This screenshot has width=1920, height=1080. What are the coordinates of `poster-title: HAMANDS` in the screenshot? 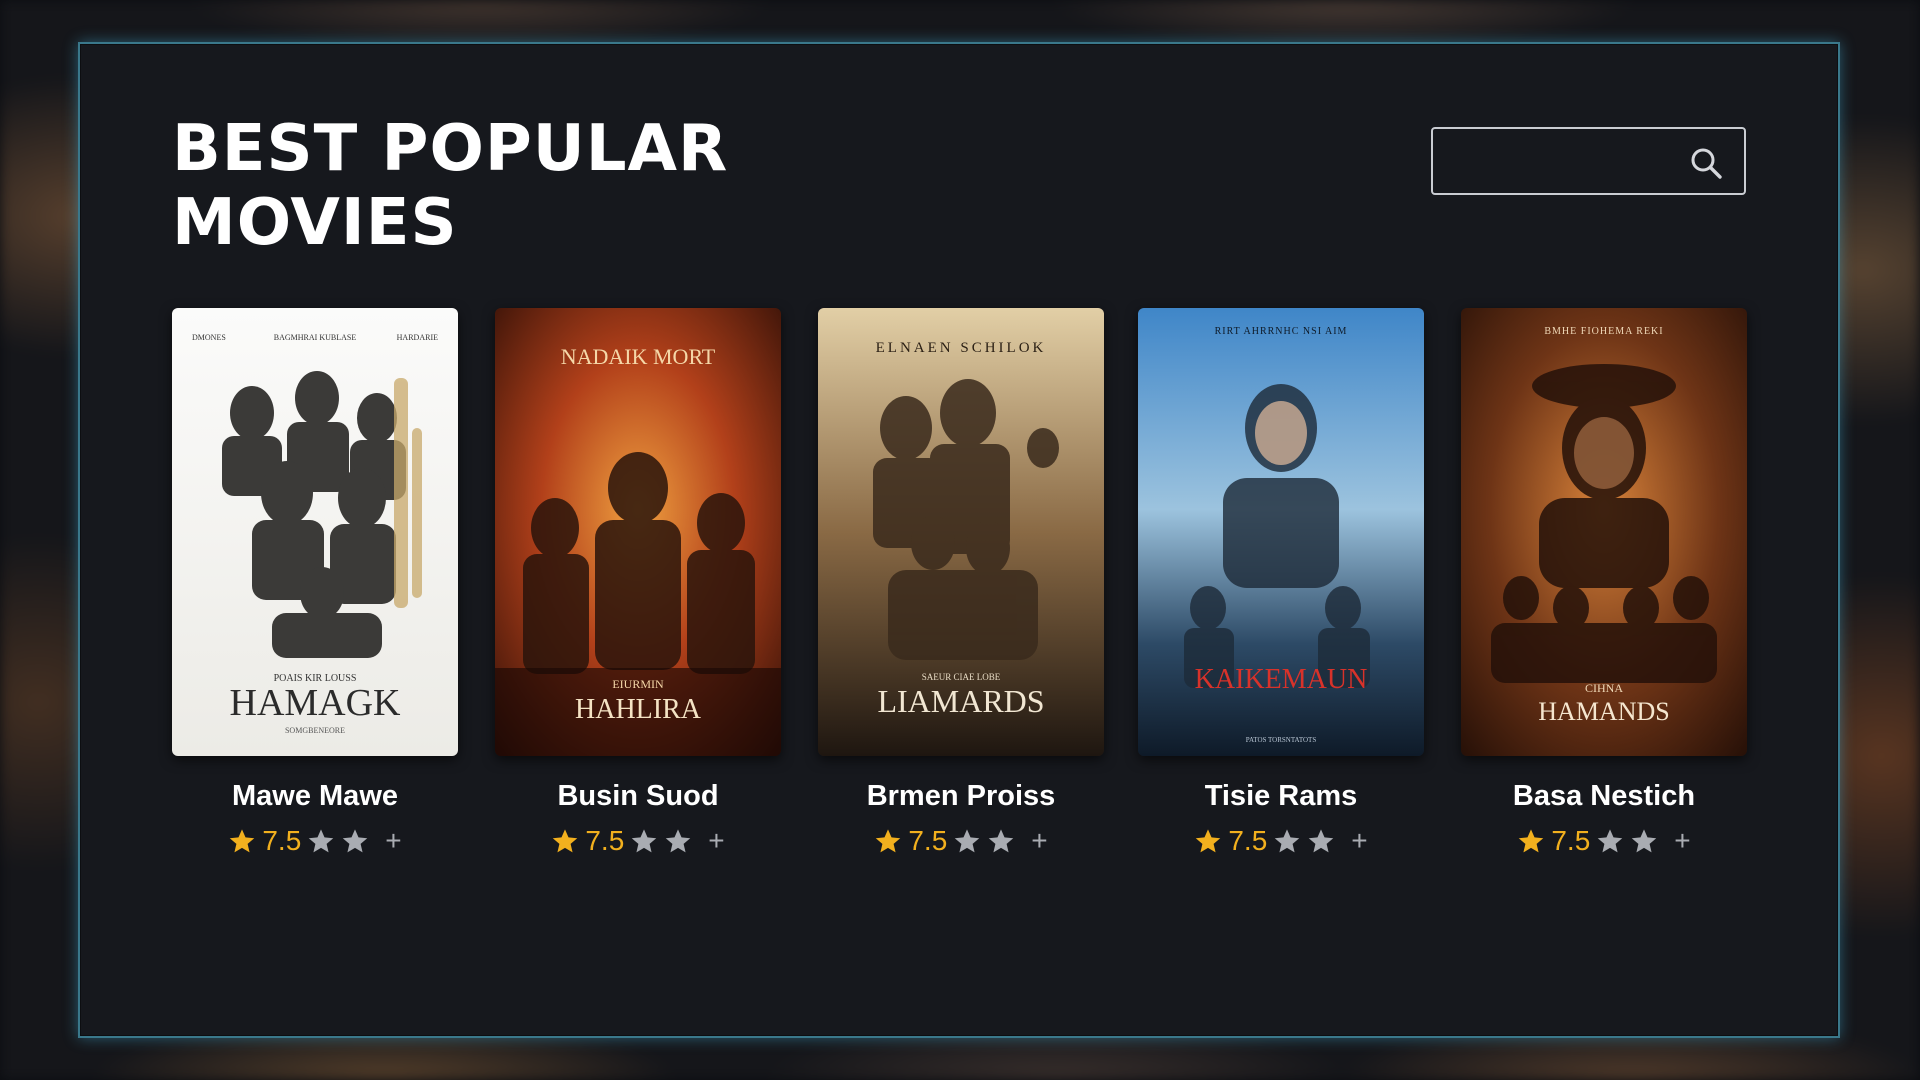 It's located at (1603, 711).